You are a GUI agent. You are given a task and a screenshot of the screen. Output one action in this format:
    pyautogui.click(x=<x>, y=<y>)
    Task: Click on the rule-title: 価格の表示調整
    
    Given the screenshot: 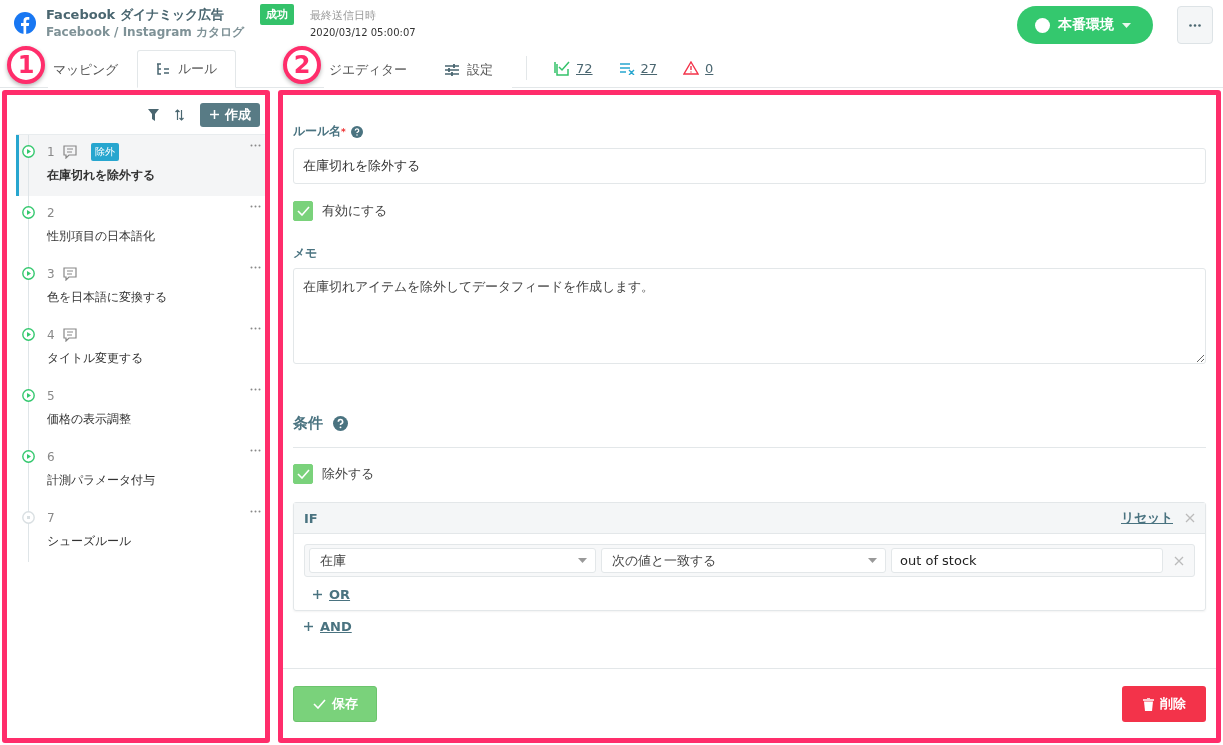 What is the action you would take?
    pyautogui.click(x=89, y=419)
    